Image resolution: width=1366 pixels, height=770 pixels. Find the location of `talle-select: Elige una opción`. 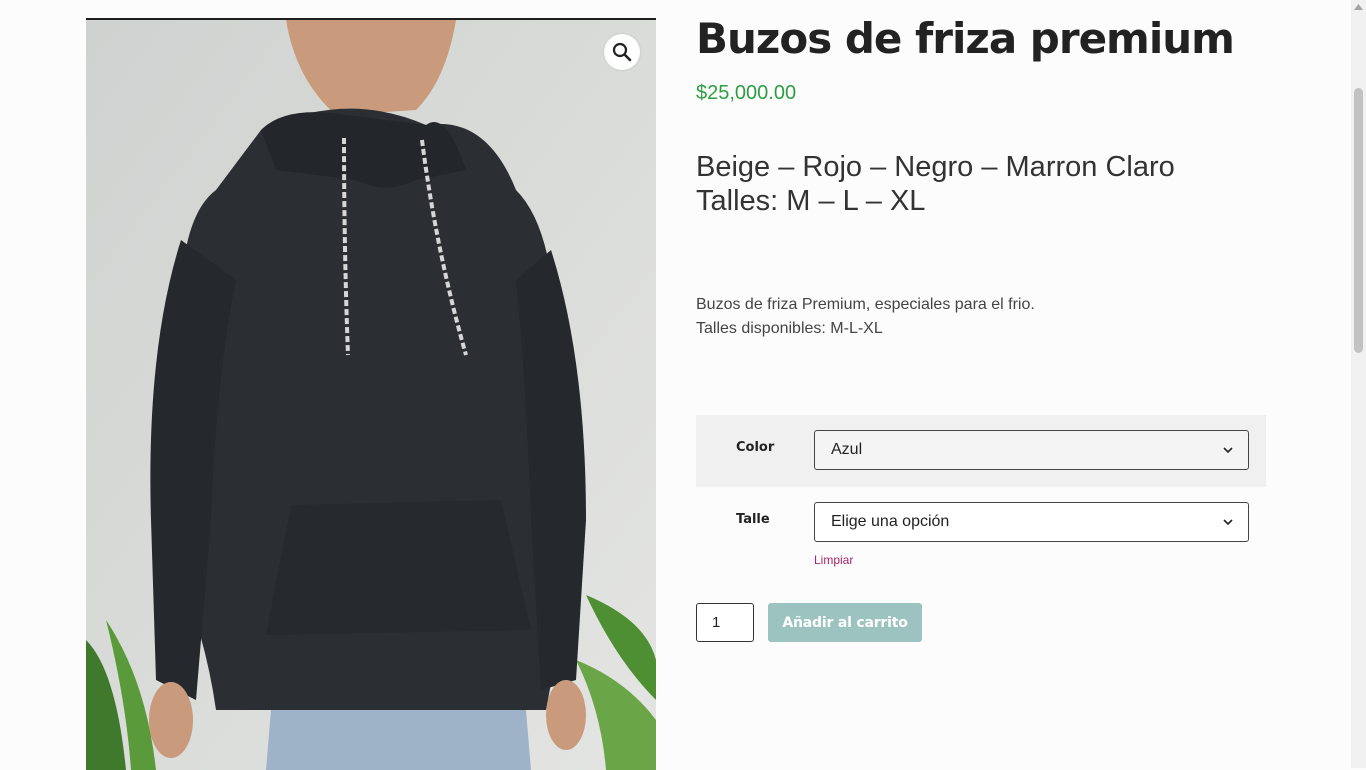

talle-select: Elige una opción is located at coordinates (1031, 522).